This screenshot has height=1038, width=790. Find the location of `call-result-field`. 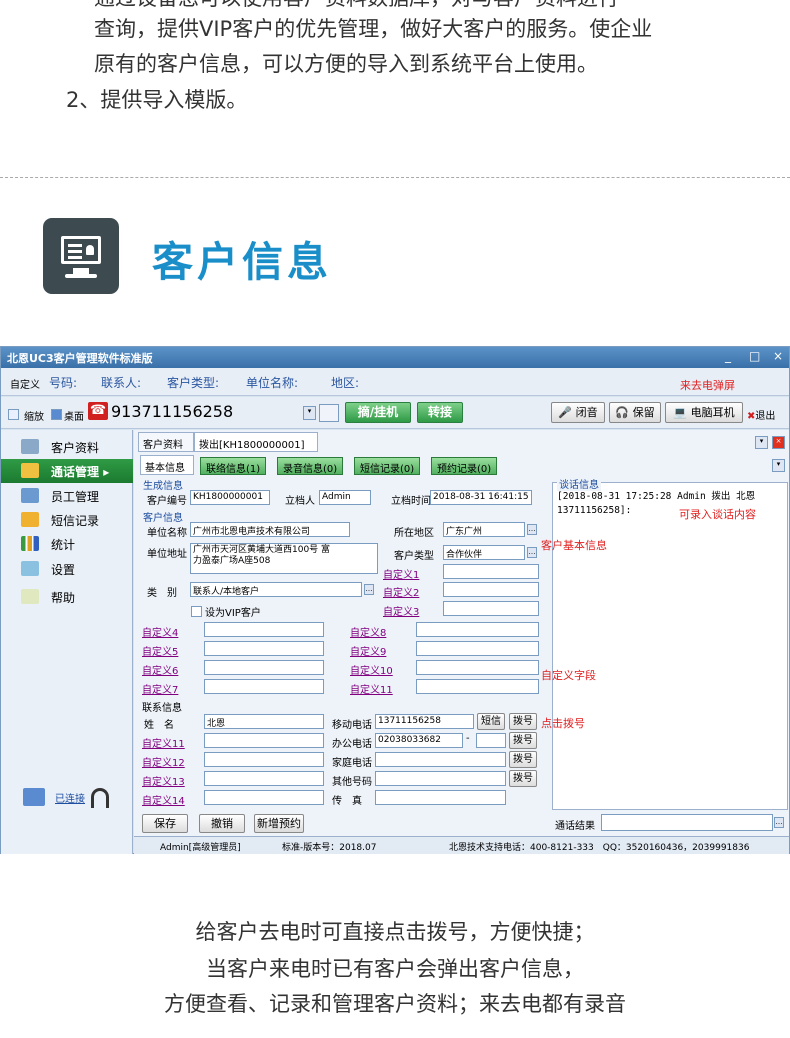

call-result-field is located at coordinates (687, 822).